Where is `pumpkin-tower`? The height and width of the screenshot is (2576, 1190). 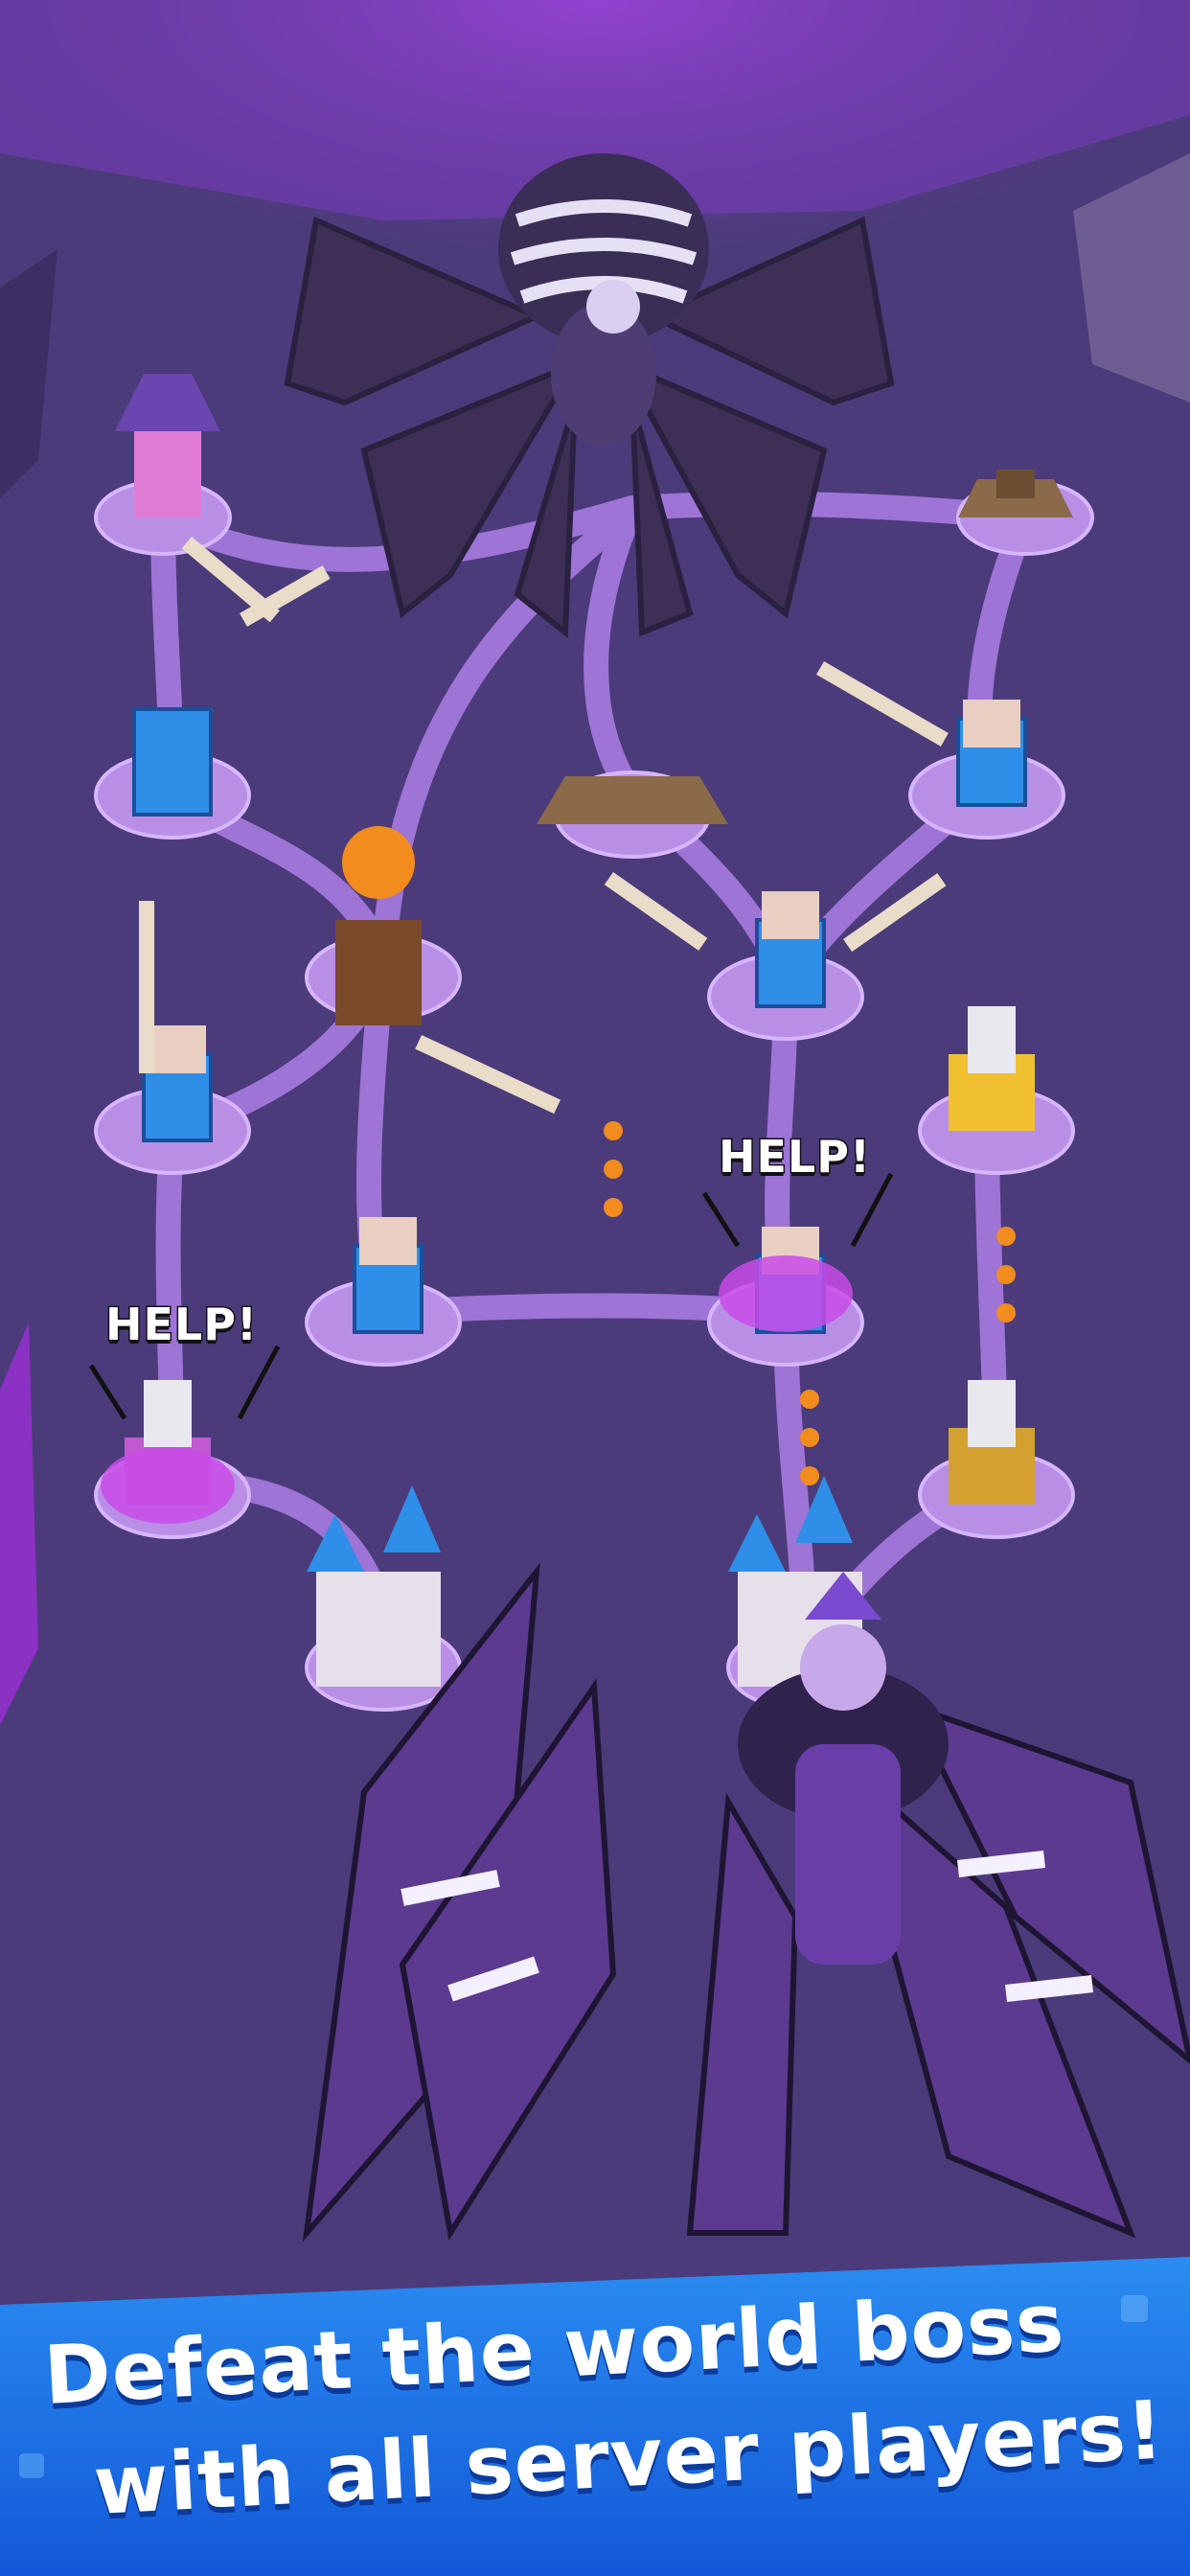
pumpkin-tower is located at coordinates (379, 925).